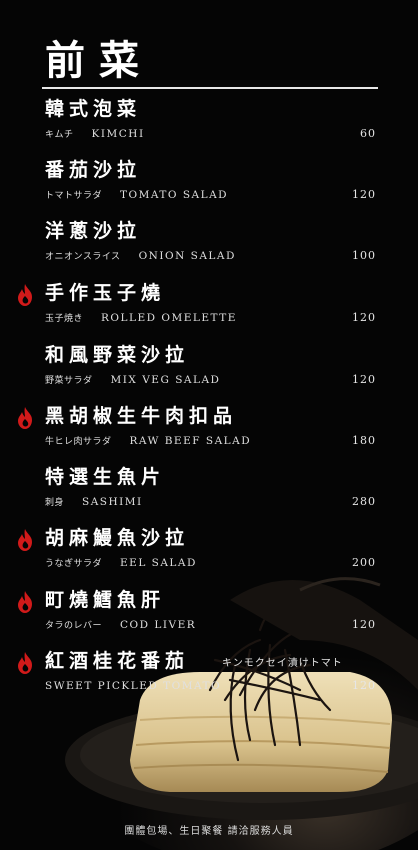 The height and width of the screenshot is (850, 418). I want to click on item-subtitle: 牛ヒレ肉サラダ RAW BEEF SALAD, so click(148, 441).